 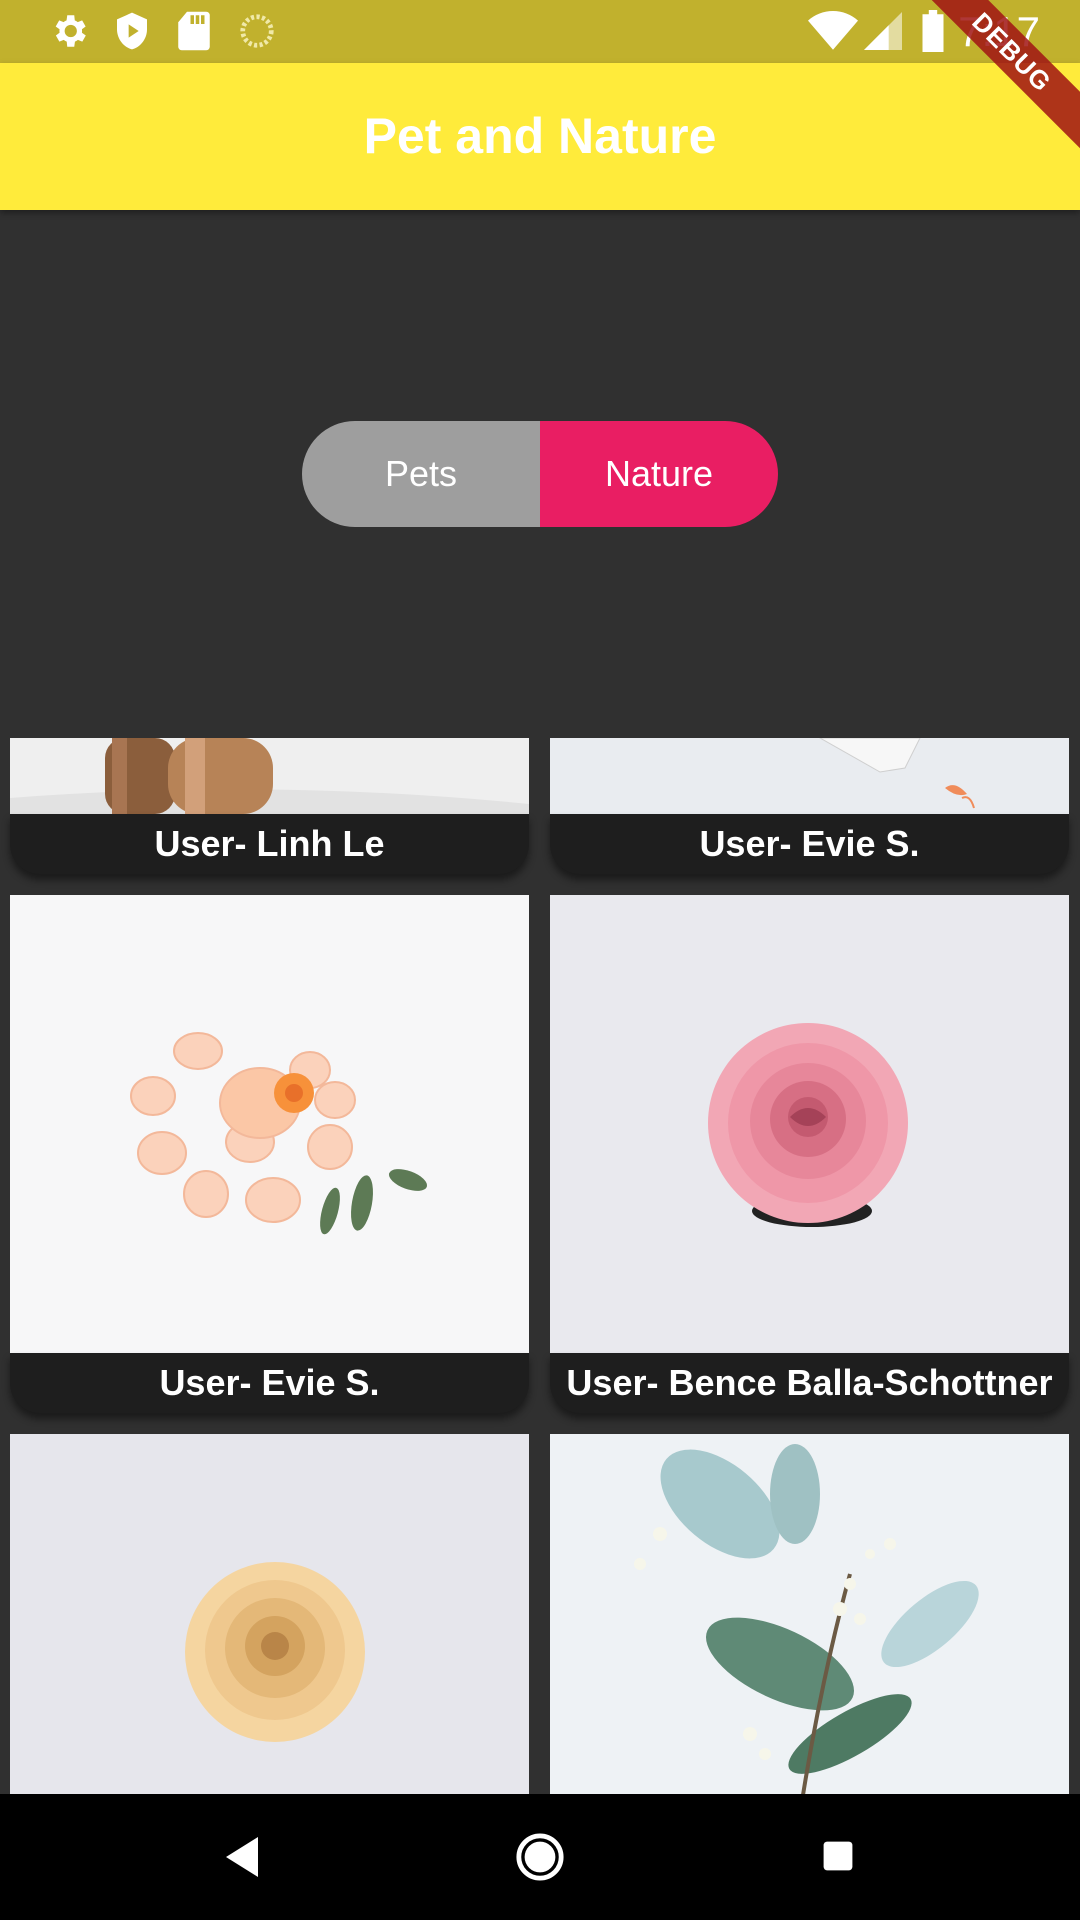 I want to click on app-title: Pet and Nature, so click(x=540, y=136).